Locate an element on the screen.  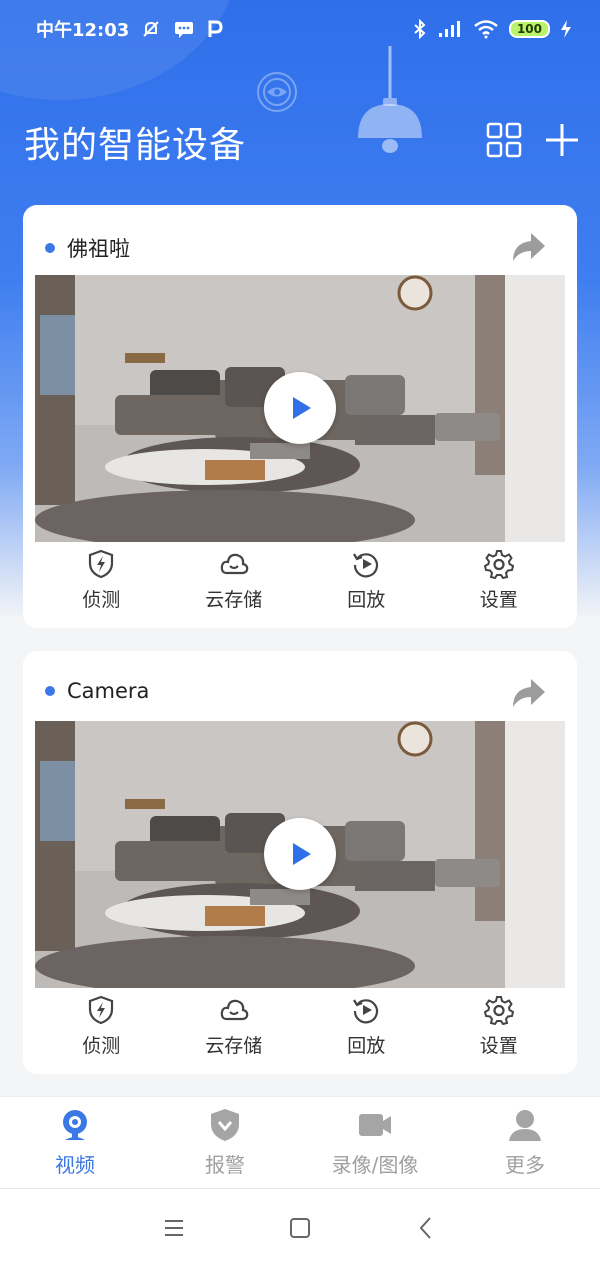
nav-video-label: 视频 is located at coordinates (75, 1165).